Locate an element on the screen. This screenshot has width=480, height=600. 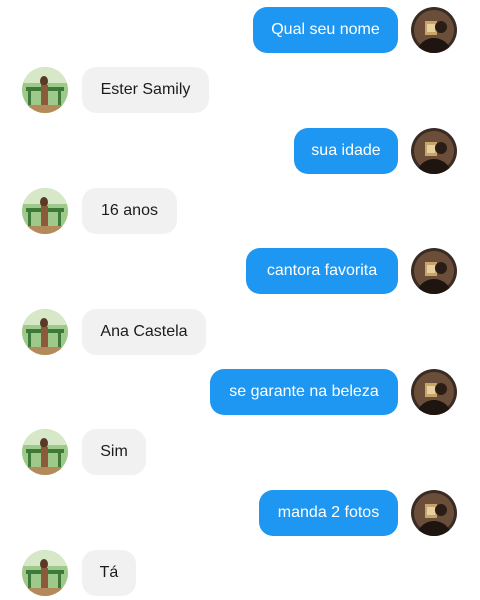
message-row-outgoing: se garante na beleza is located at coordinates (240, 392).